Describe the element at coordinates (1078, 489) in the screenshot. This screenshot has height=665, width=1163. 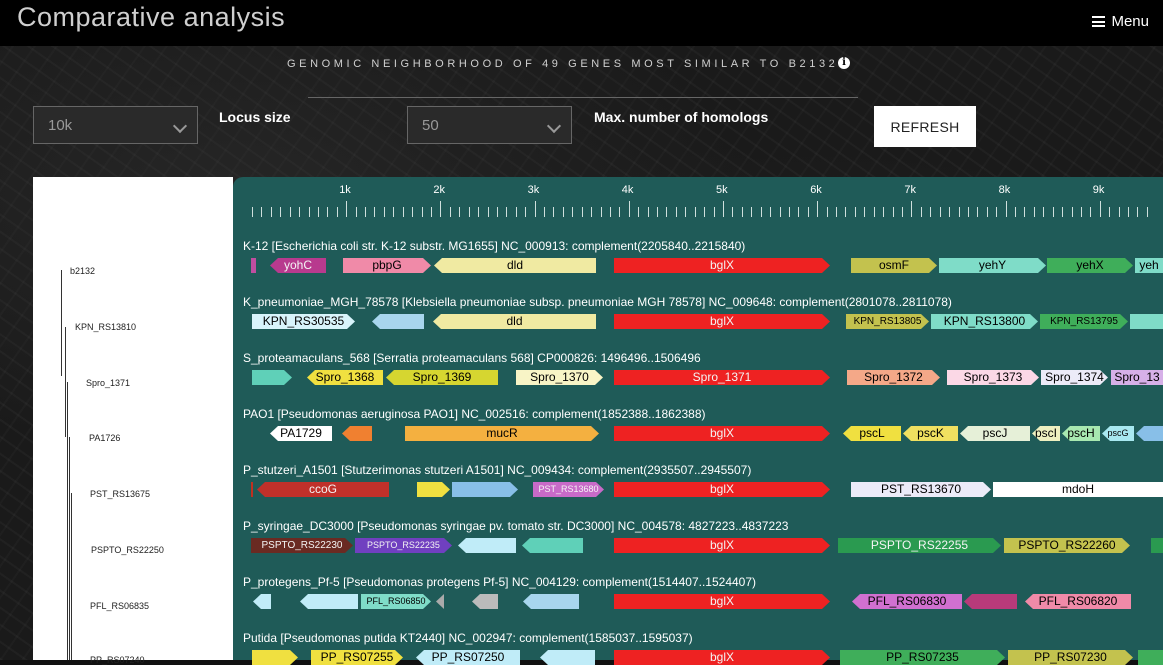
I see `gene-arrow: mdoH` at that location.